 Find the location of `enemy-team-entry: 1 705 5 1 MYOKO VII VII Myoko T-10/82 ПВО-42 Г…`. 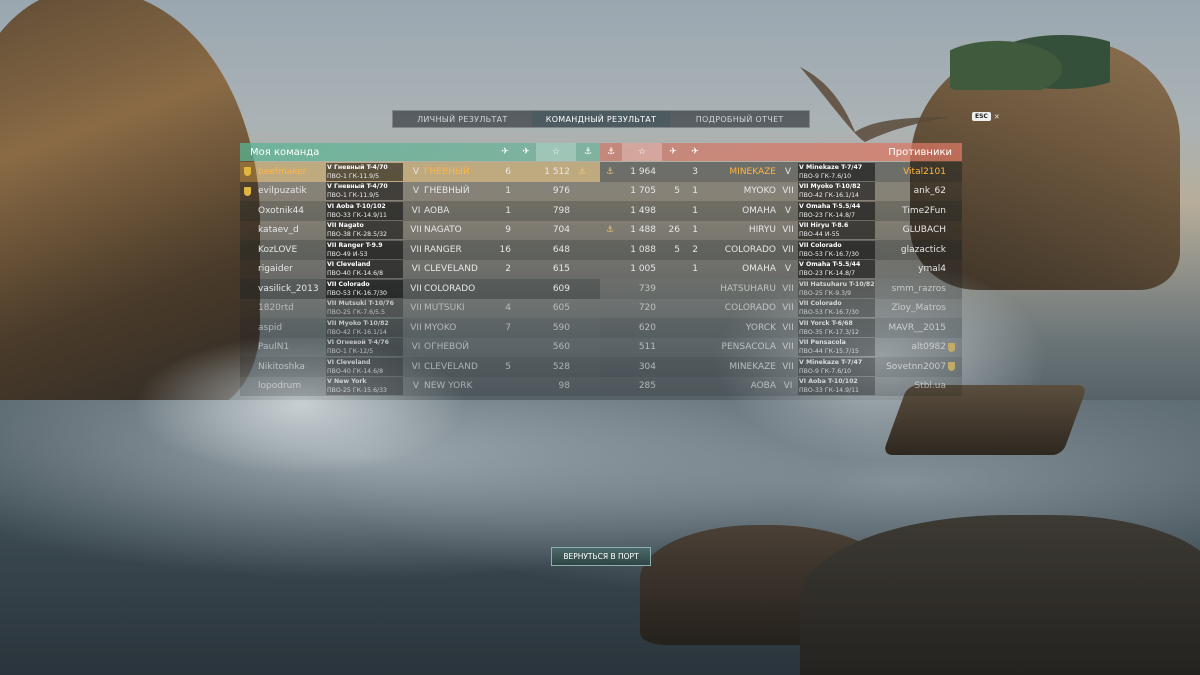

enemy-team-entry: 1 705 5 1 MYOKO VII VII Myoko T-10/82 ПВО-42 Г… is located at coordinates (781, 191).